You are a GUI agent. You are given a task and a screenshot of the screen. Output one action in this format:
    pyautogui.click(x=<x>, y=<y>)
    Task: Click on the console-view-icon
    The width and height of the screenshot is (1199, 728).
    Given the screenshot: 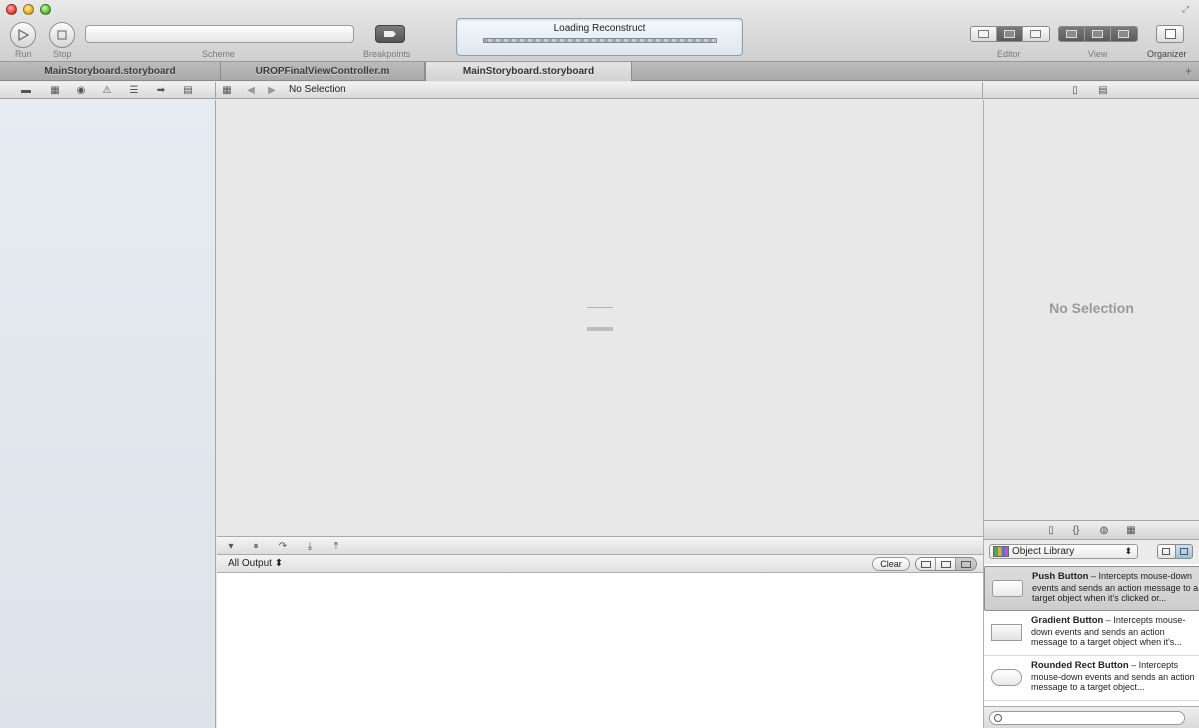 What is the action you would take?
    pyautogui.click(x=966, y=564)
    